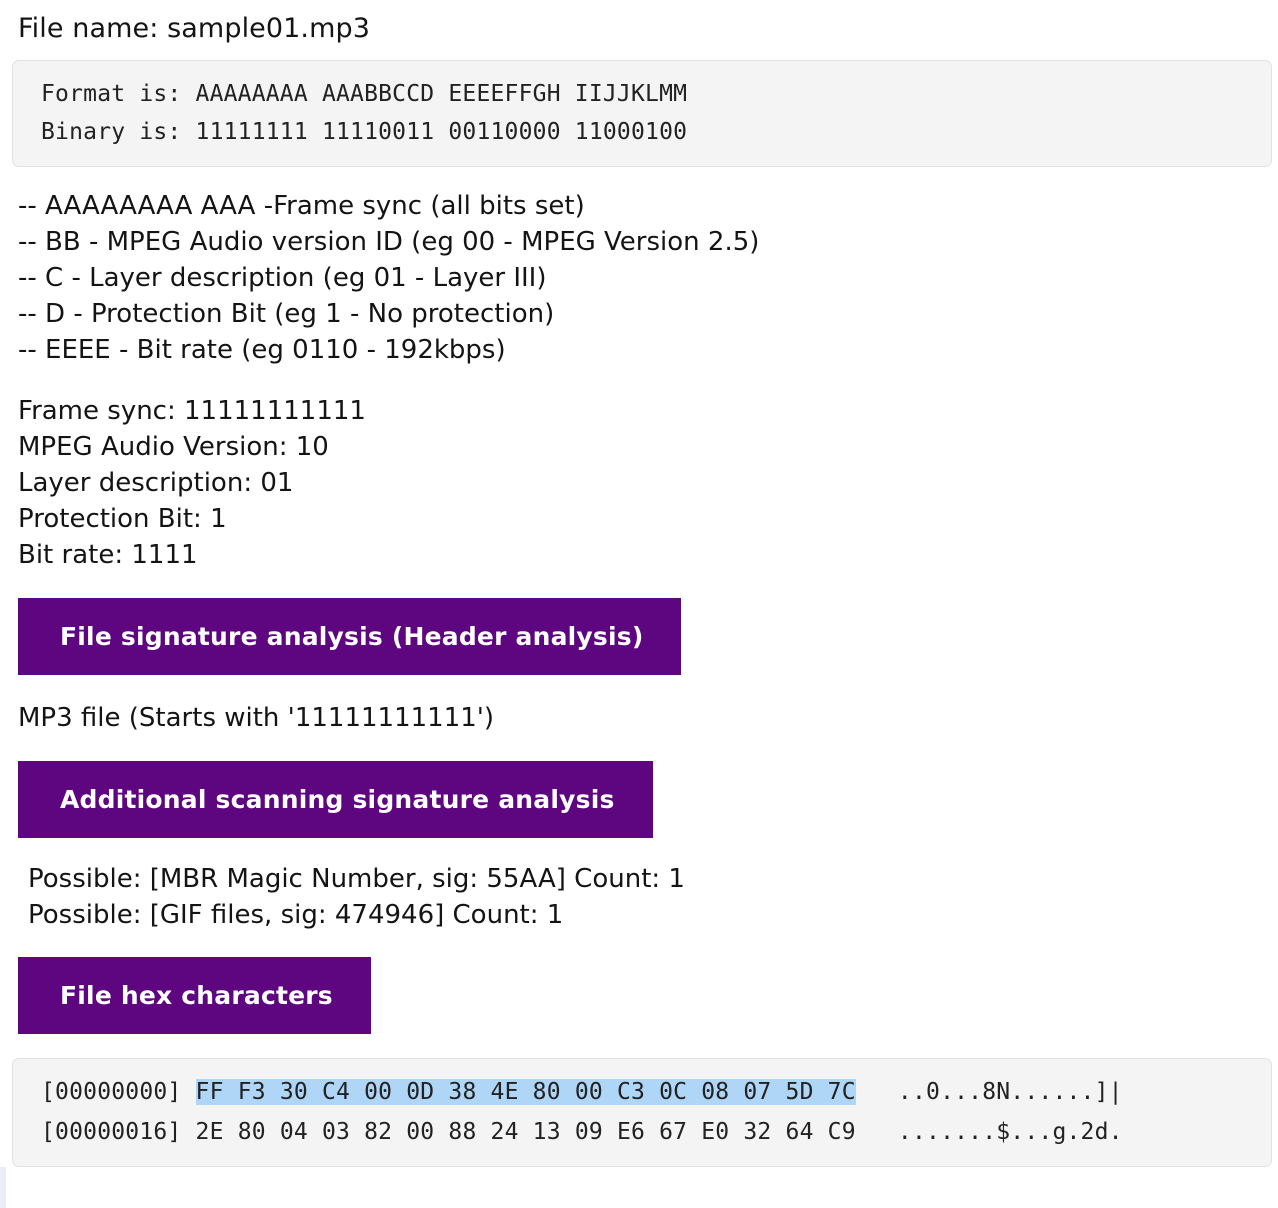 This screenshot has width=1278, height=1208. What do you see at coordinates (192, 411) in the screenshot?
I see `field-frame-sync: Frame sync: 11111111111` at bounding box center [192, 411].